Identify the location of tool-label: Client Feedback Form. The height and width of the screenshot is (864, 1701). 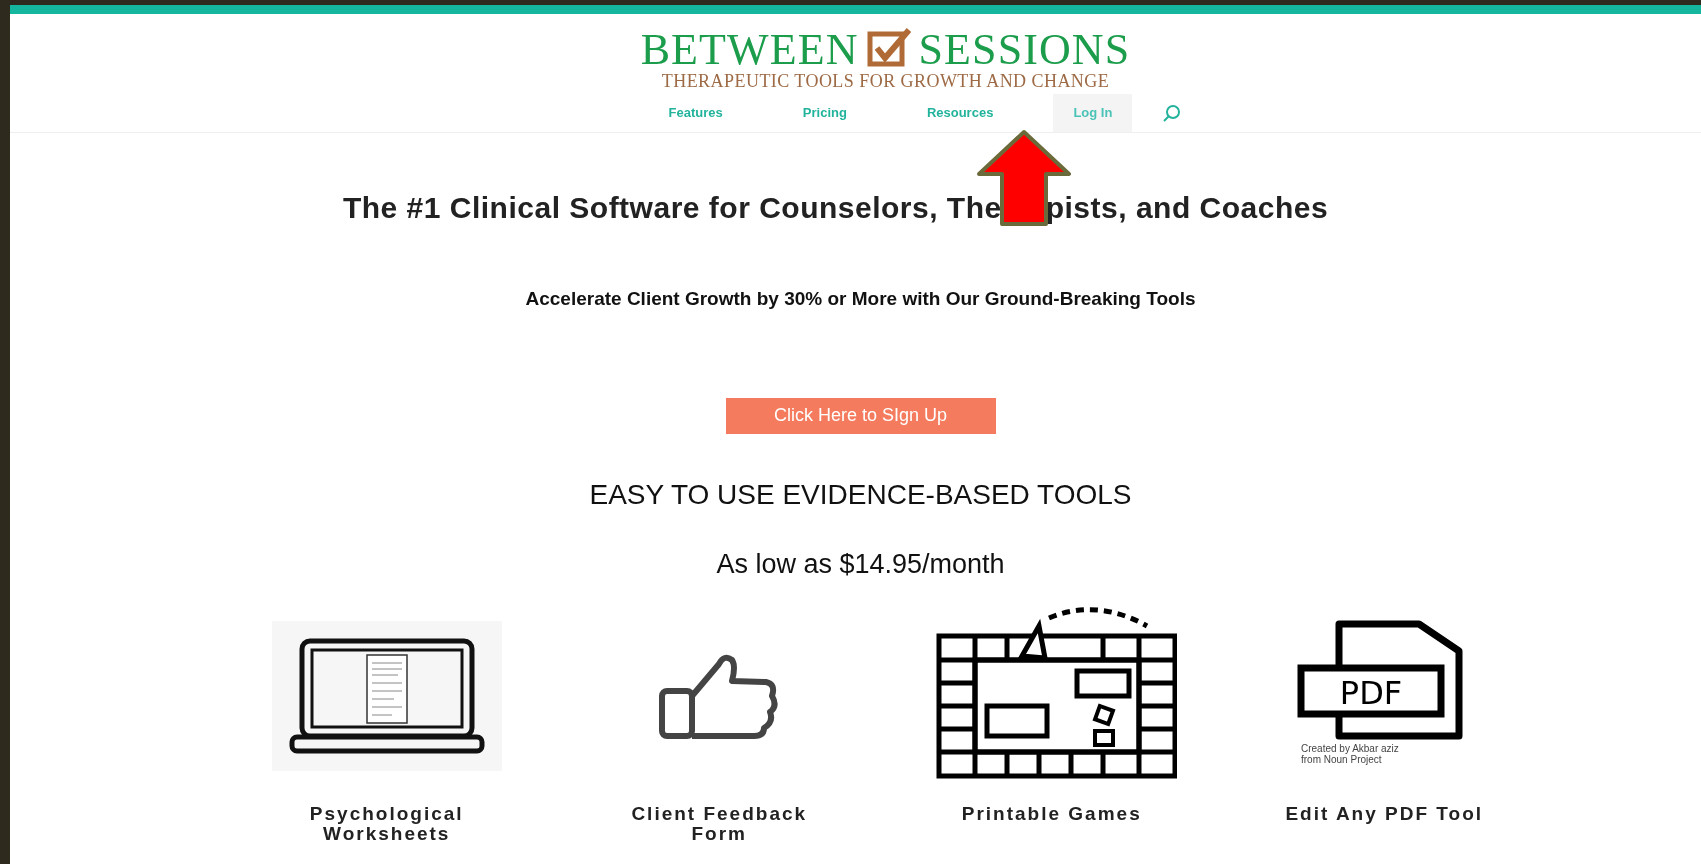
(719, 824).